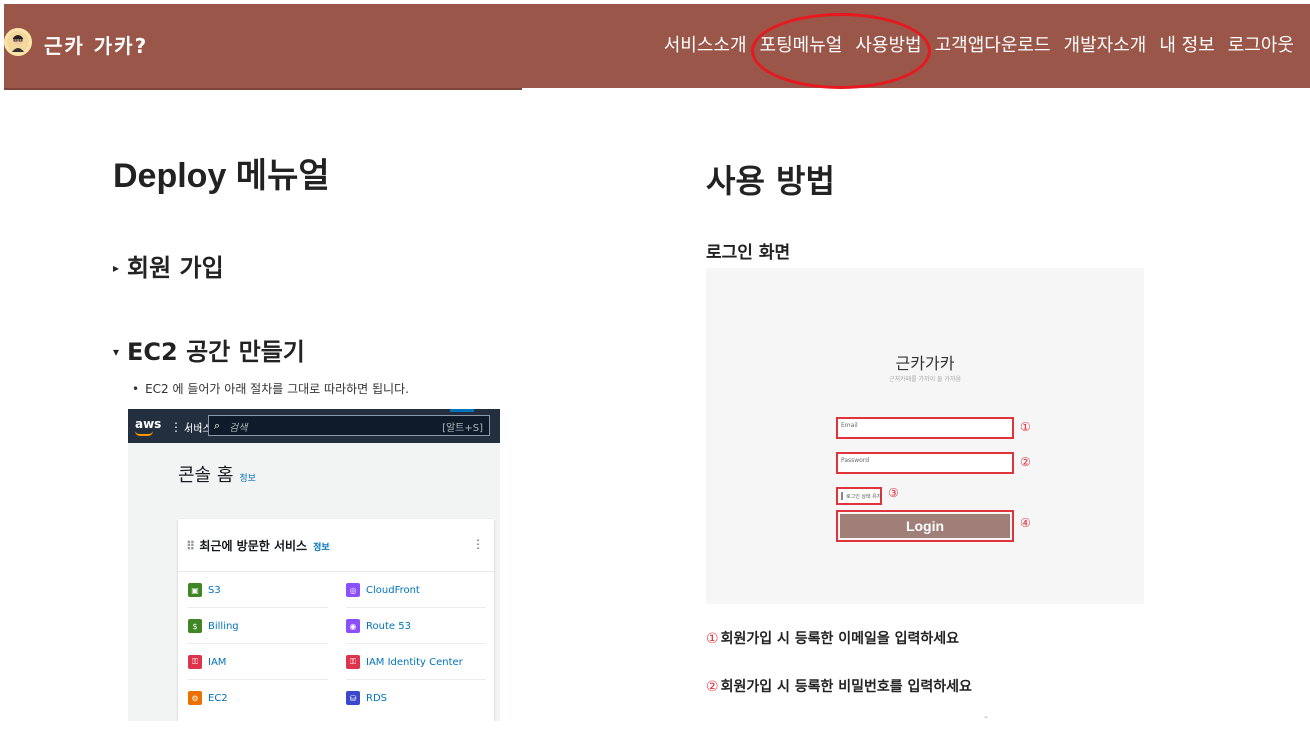 Image resolution: width=1310 pixels, height=735 pixels. I want to click on marker-2: ②, so click(1025, 462).